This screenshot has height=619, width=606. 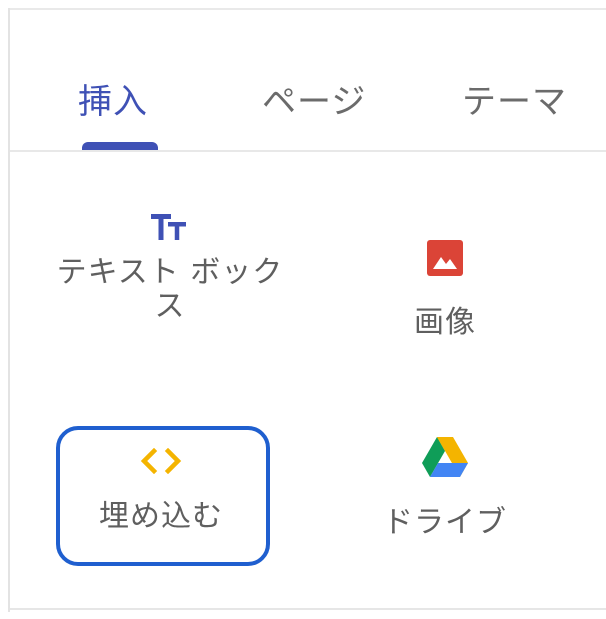 I want to click on drive-tile: ドライブ, so click(x=445, y=488).